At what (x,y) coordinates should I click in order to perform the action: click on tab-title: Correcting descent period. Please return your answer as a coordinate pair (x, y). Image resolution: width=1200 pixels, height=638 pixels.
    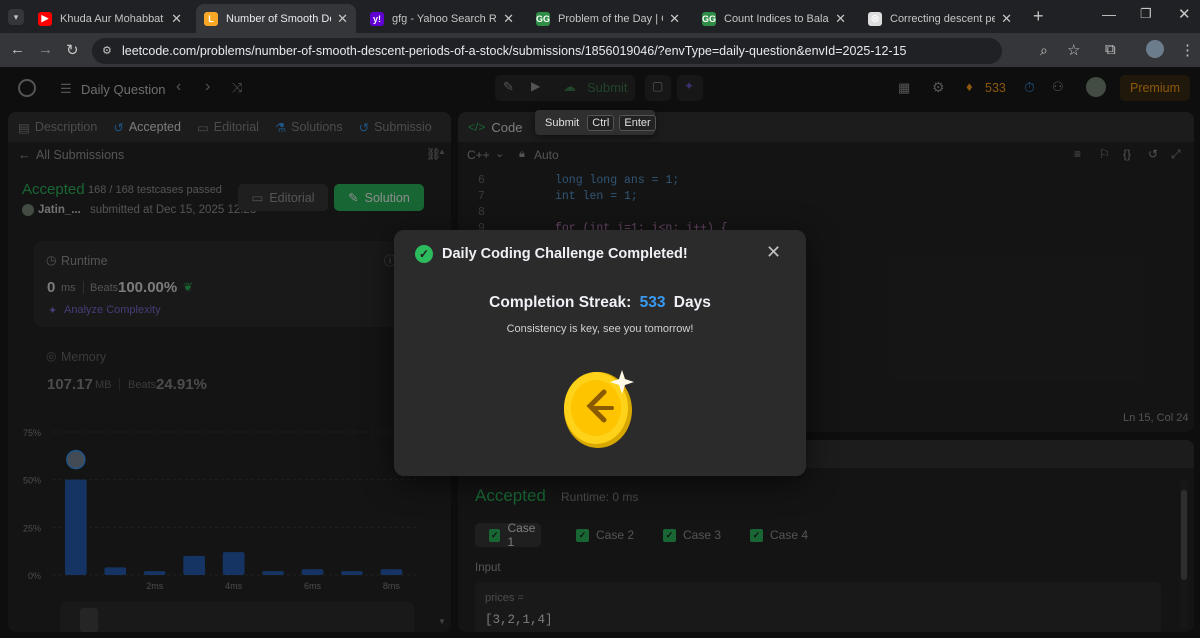
    Looking at the image, I should click on (943, 18).